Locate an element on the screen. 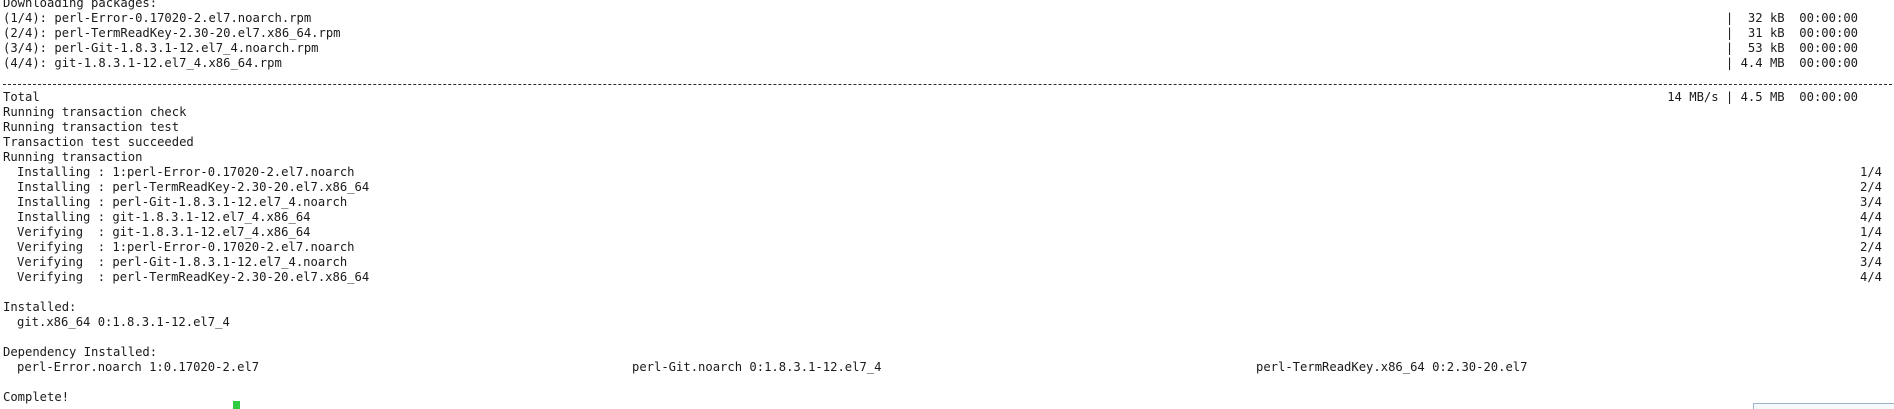 Image resolution: width=1894 pixels, height=409 pixels. dependency-package-3: perl-TermReadKey.x86_64 0:2.30-20.el7 is located at coordinates (1392, 367).